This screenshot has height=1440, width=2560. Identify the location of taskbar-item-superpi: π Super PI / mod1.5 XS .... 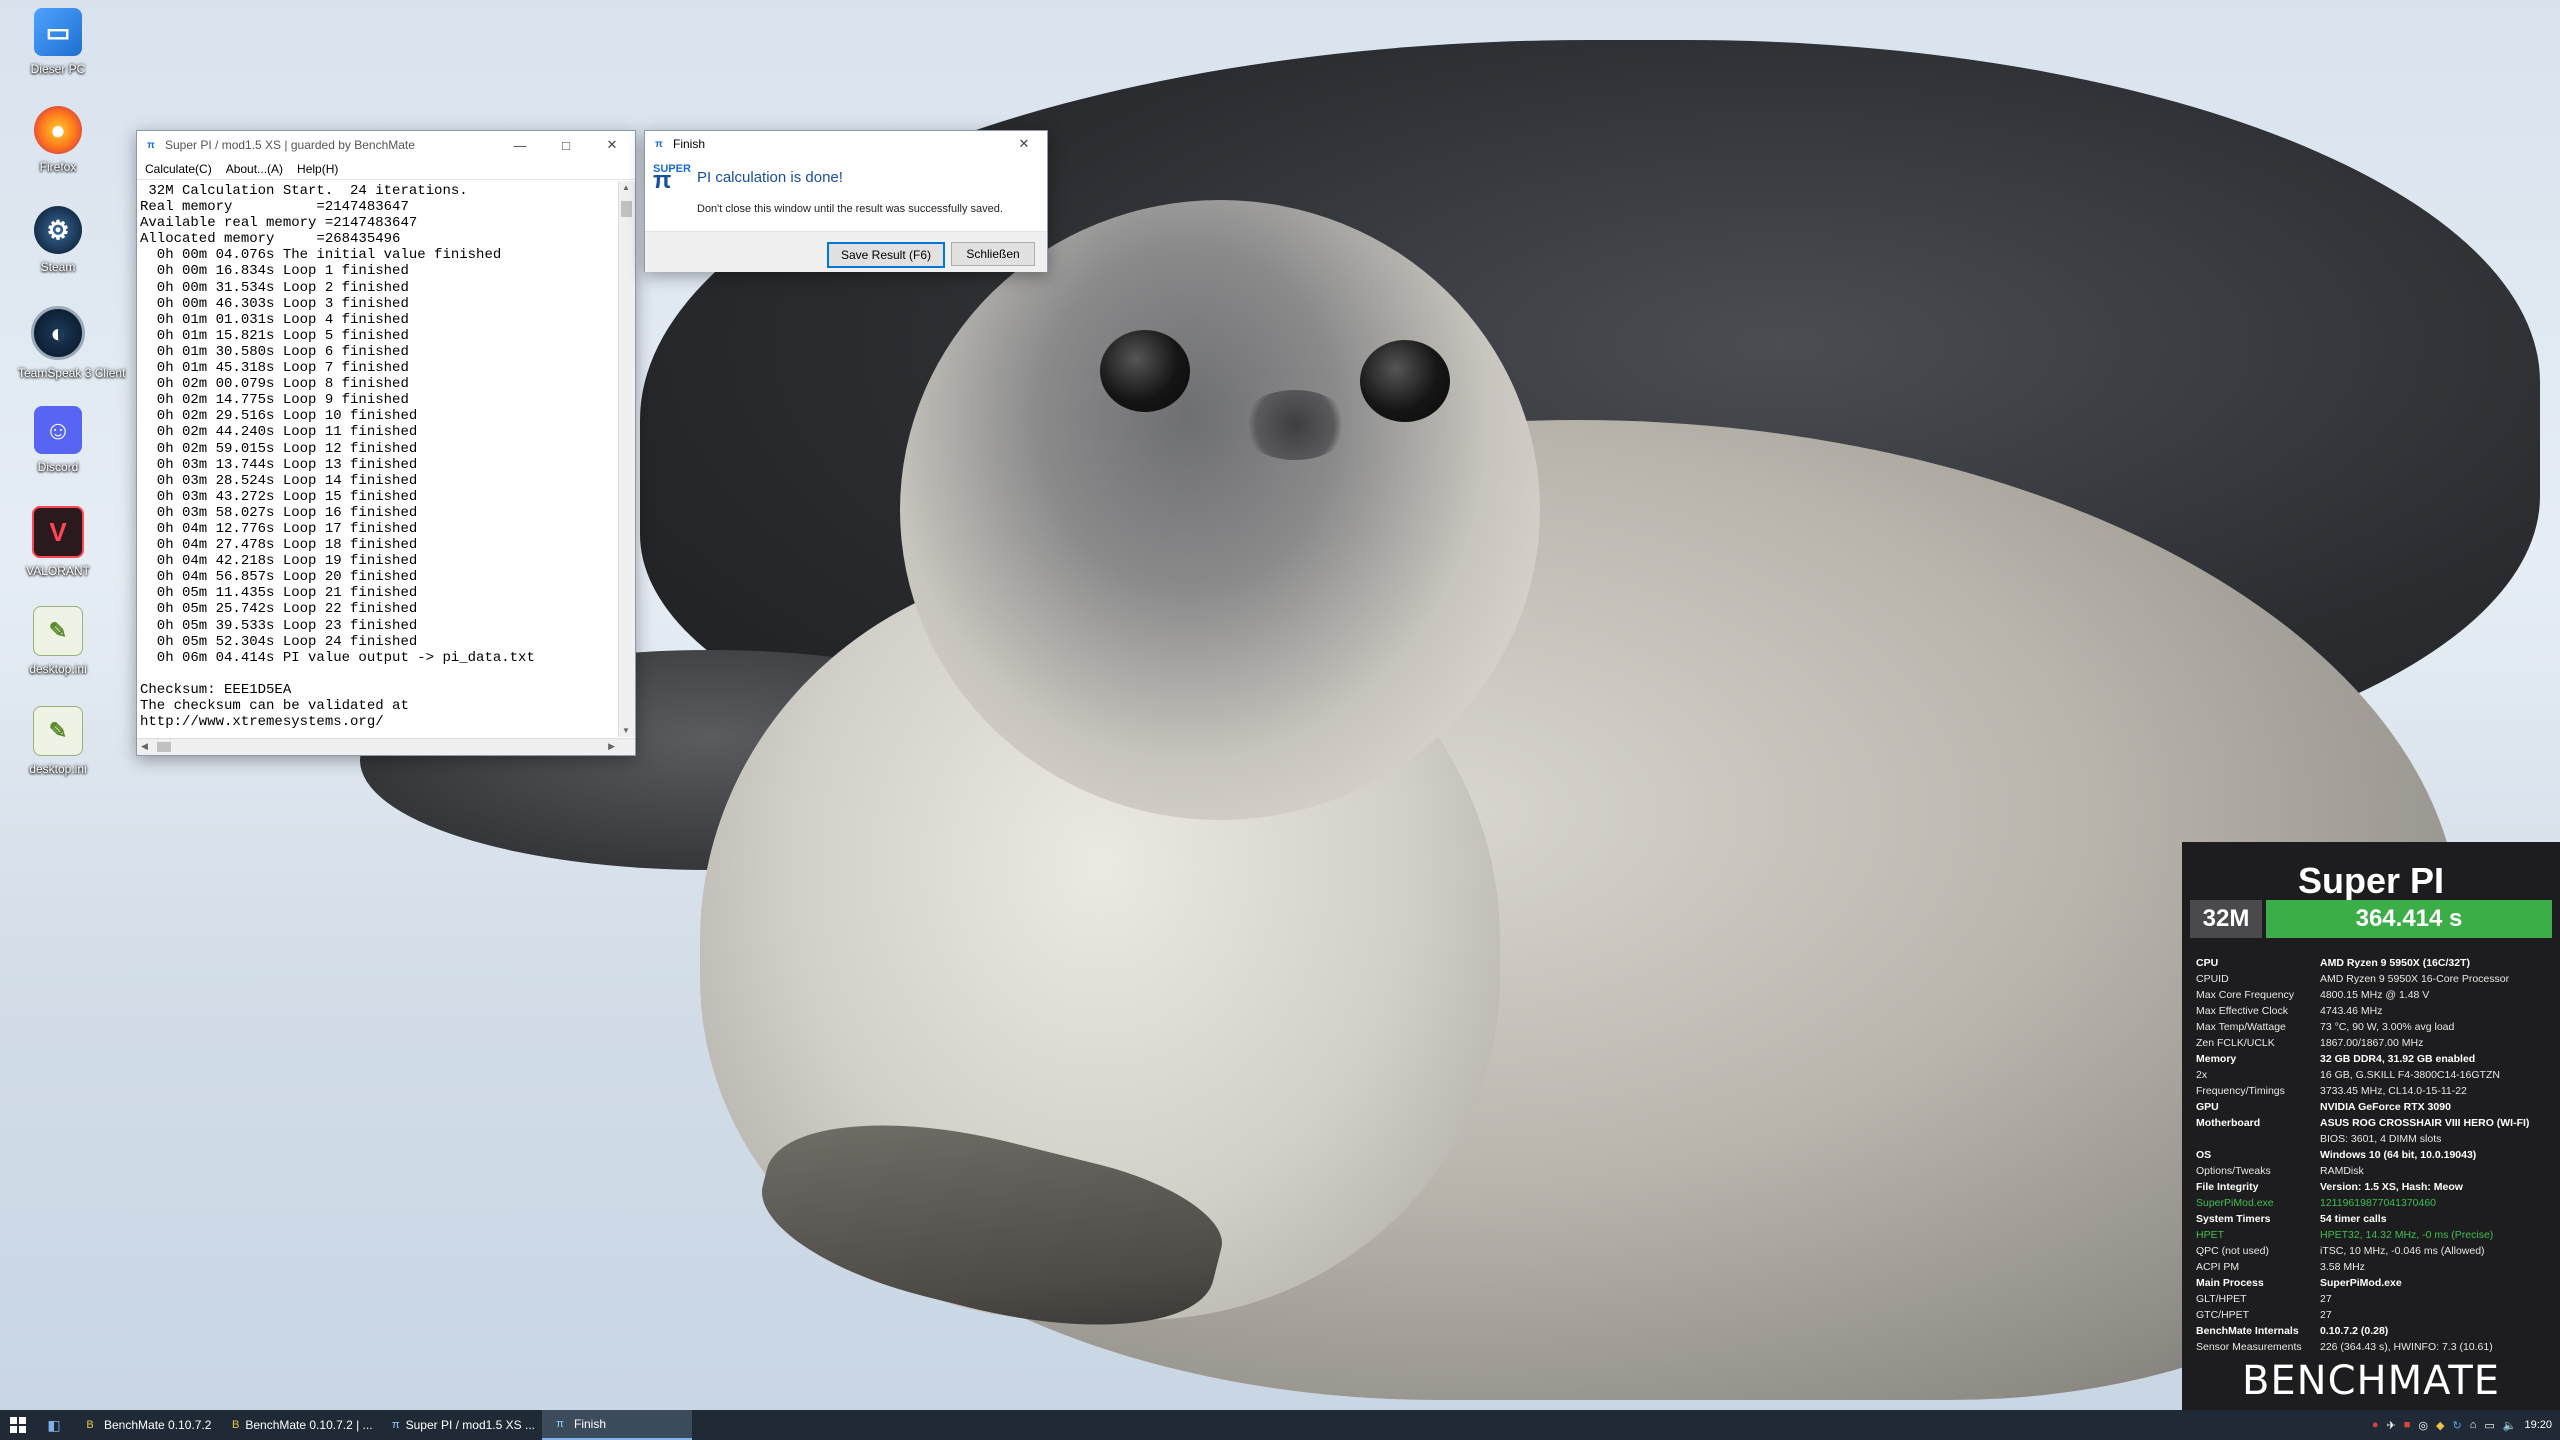
(462, 1425).